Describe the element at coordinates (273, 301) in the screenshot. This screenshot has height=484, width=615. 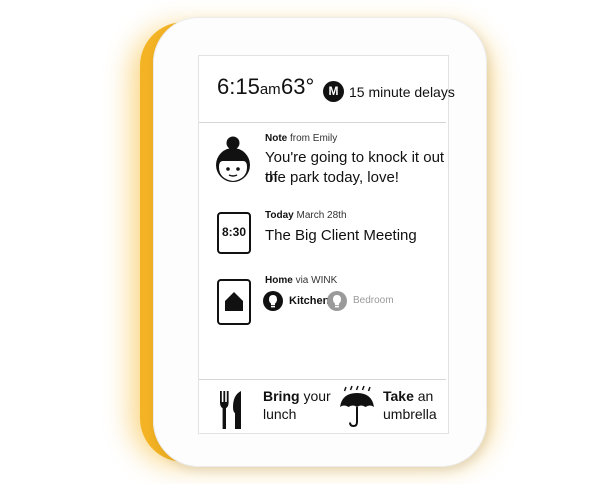
I see `bulb-on-icon` at that location.